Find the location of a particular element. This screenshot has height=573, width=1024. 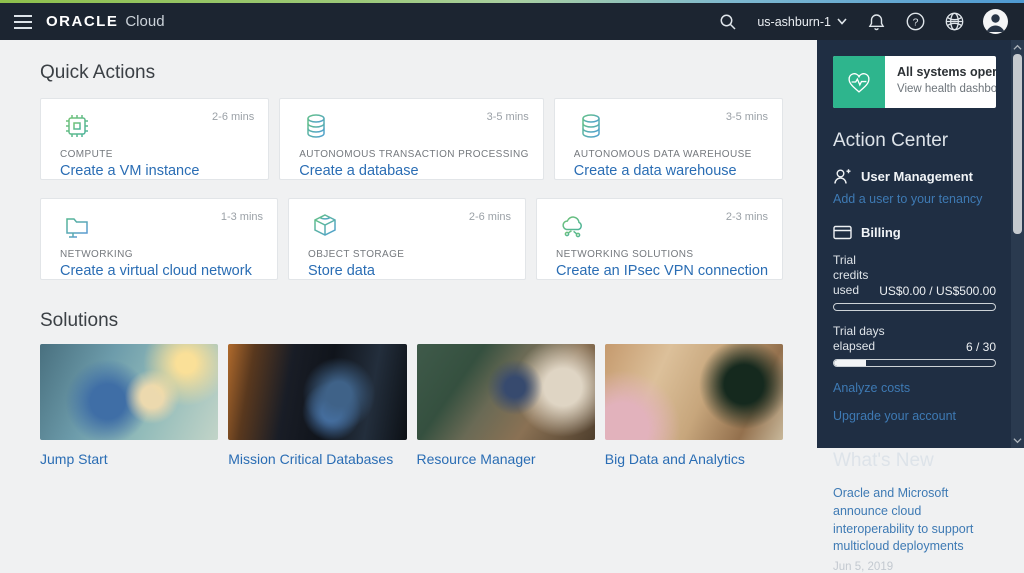

scroll-down-icon is located at coordinates (1017, 440).